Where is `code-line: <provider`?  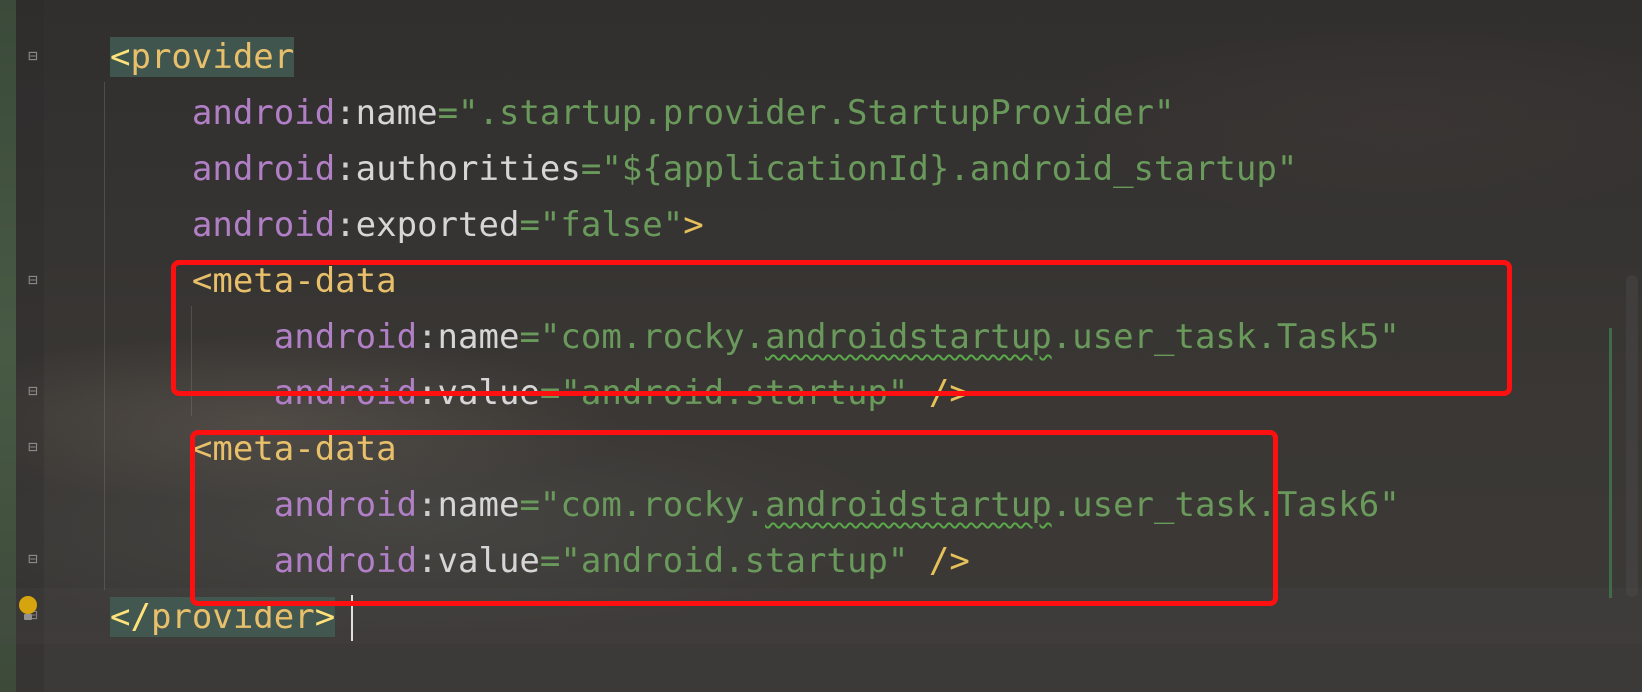 code-line: <provider is located at coordinates (202, 57).